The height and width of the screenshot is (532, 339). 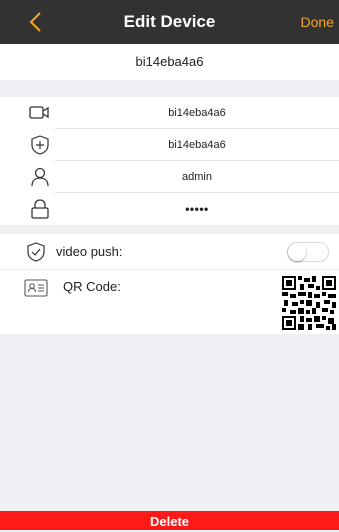 I want to click on toggle-knob, so click(x=297, y=252).